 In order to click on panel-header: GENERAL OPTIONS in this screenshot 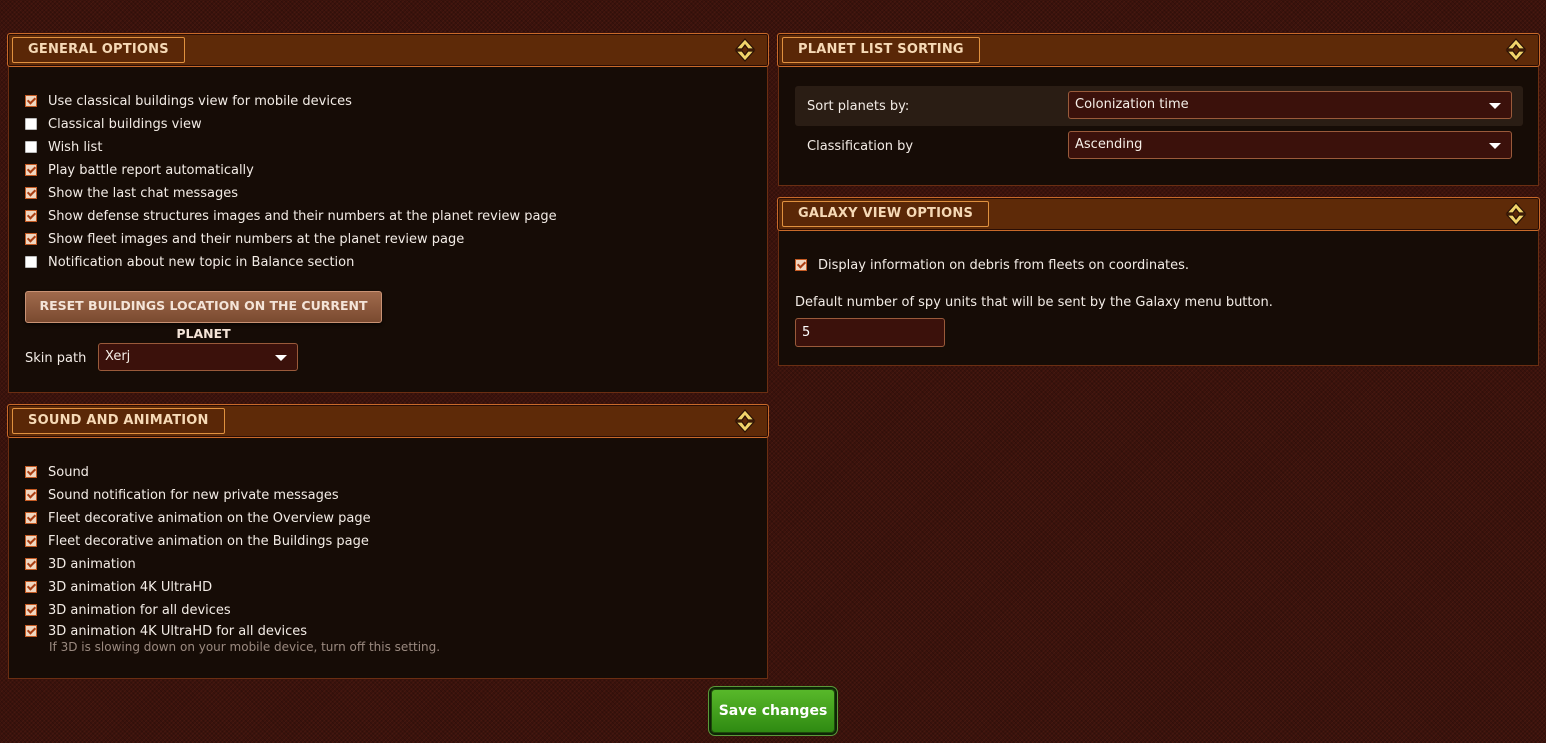, I will do `click(388, 50)`.